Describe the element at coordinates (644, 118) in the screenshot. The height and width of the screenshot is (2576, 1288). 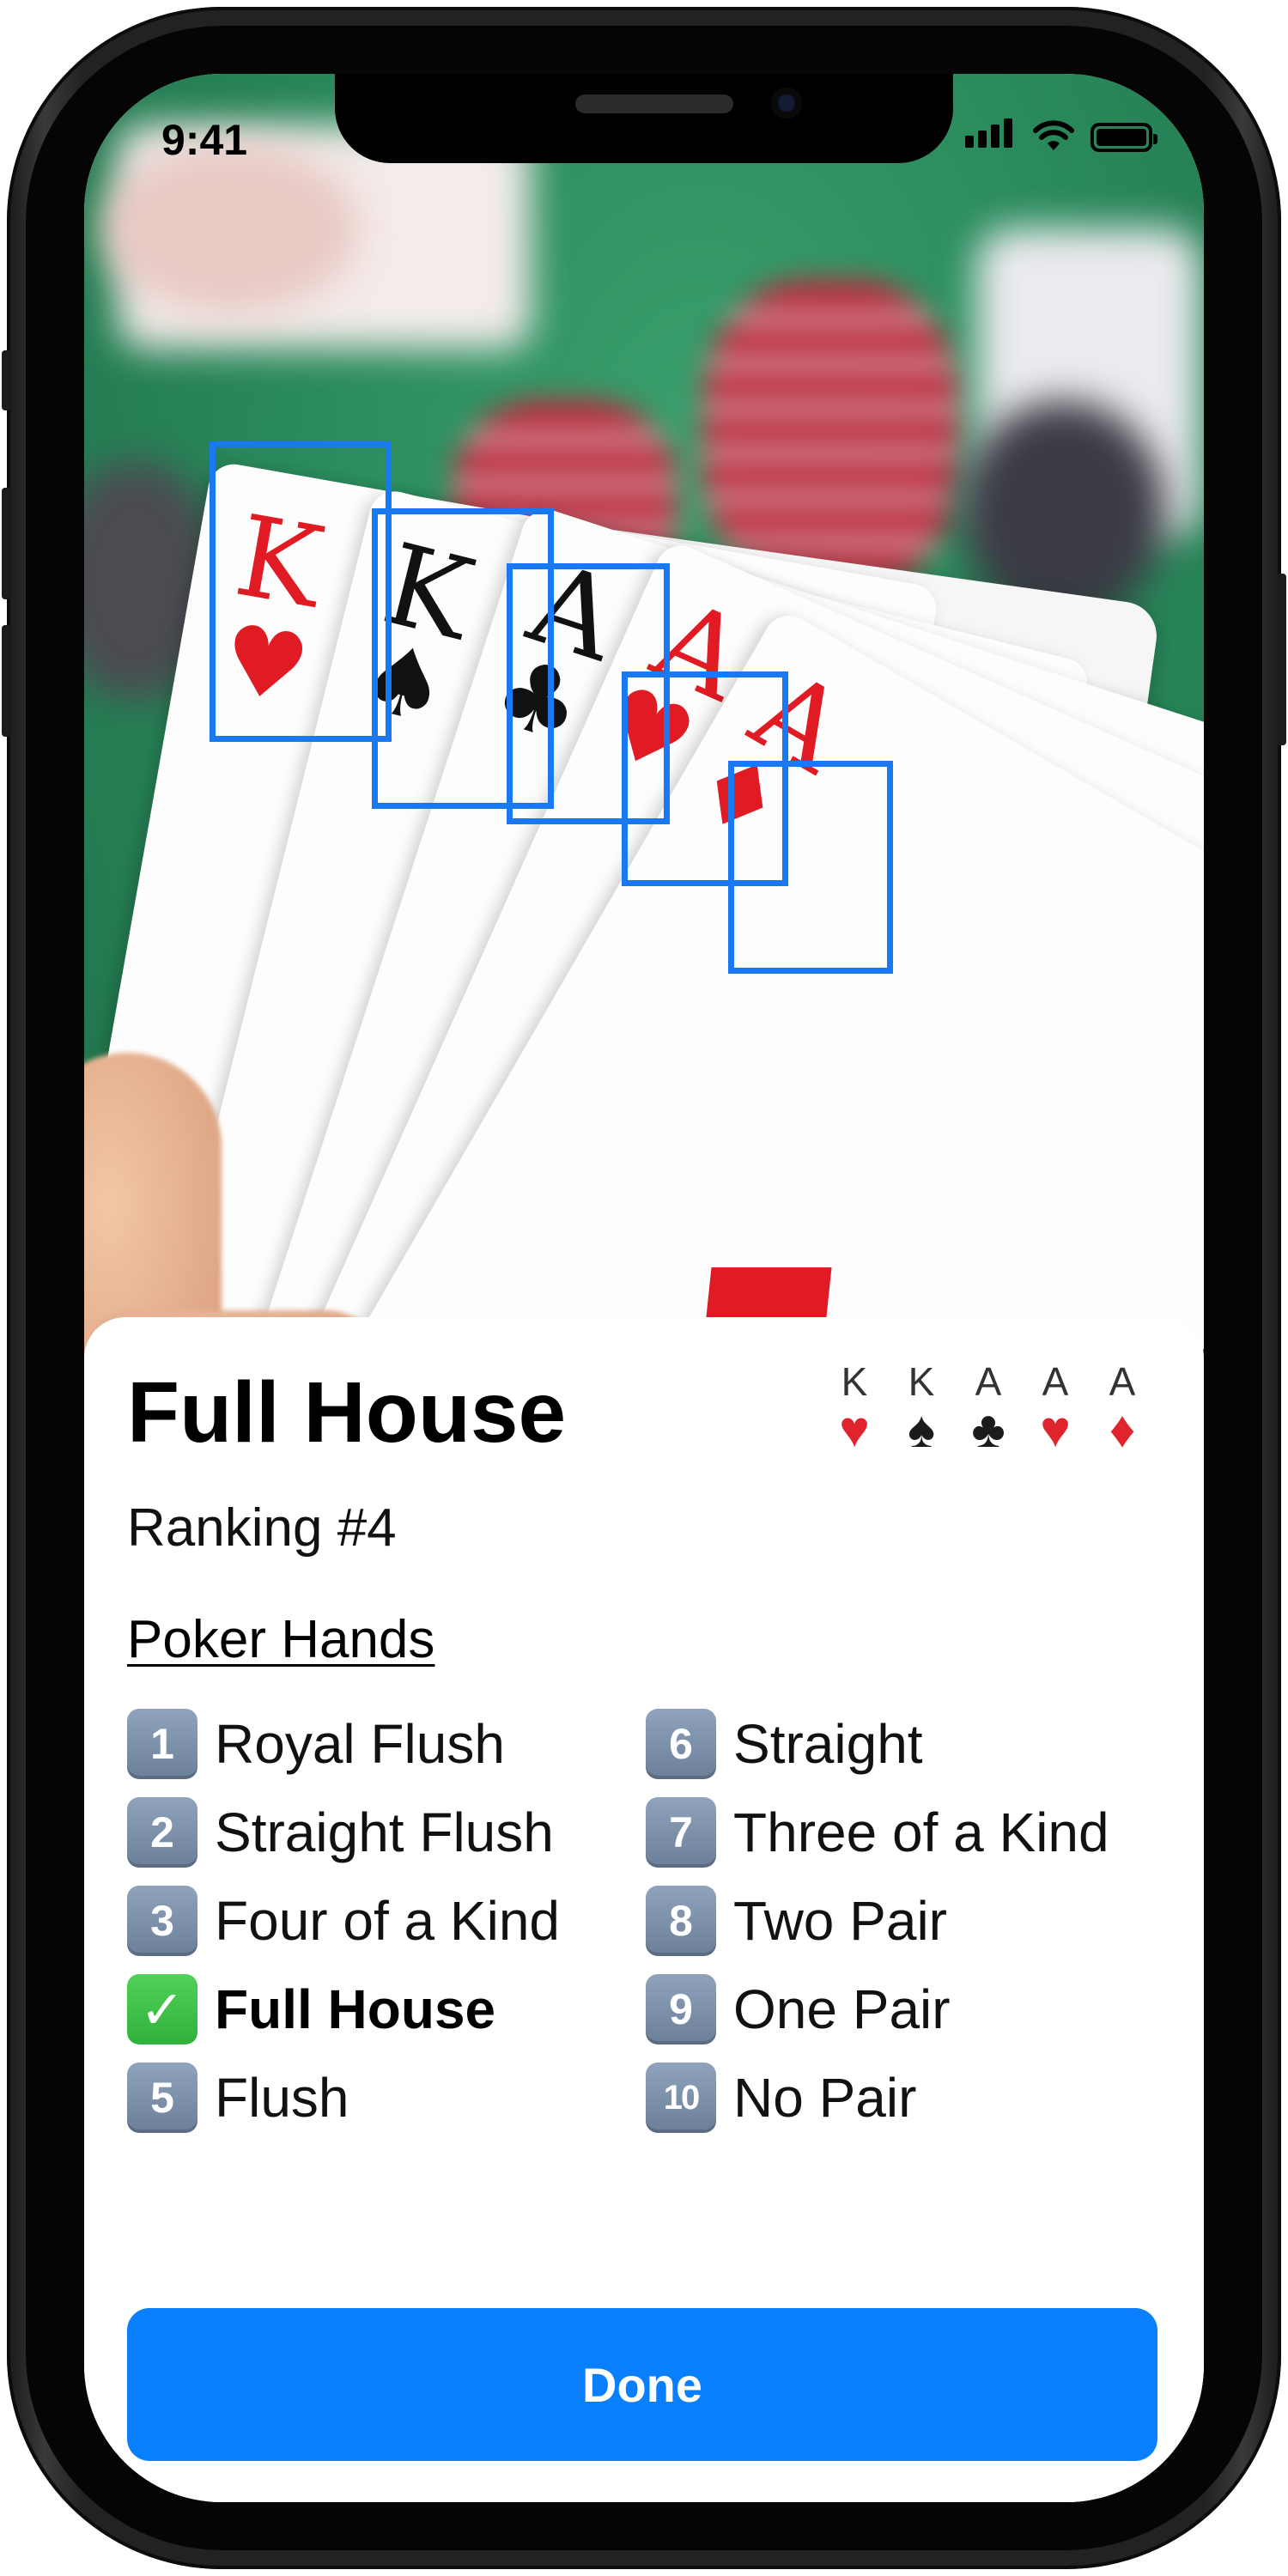
I see `notch` at that location.